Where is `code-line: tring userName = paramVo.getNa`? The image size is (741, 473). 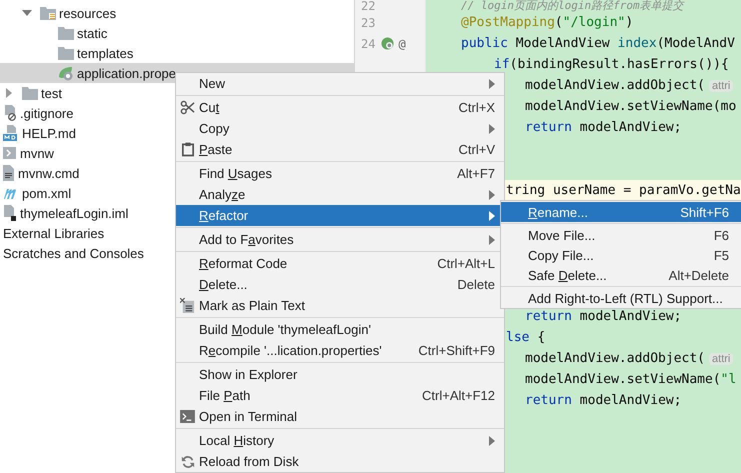 code-line: tring userName = paramVo.getNa is located at coordinates (623, 190).